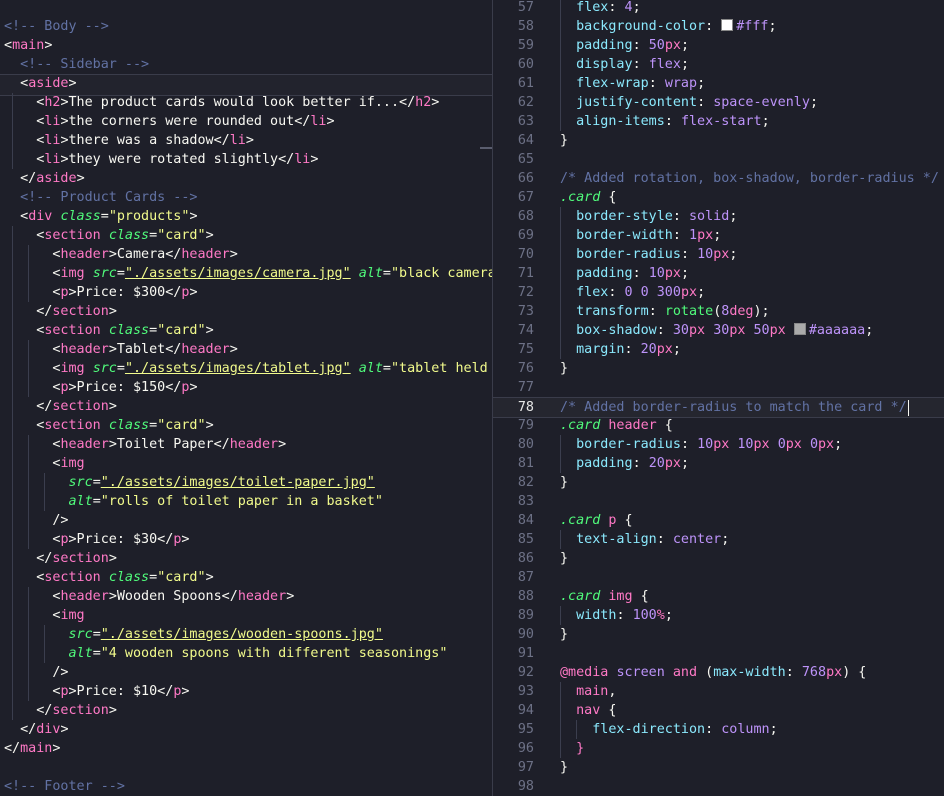 The image size is (944, 796). Describe the element at coordinates (718, 140) in the screenshot. I see `code-line: 64}` at that location.